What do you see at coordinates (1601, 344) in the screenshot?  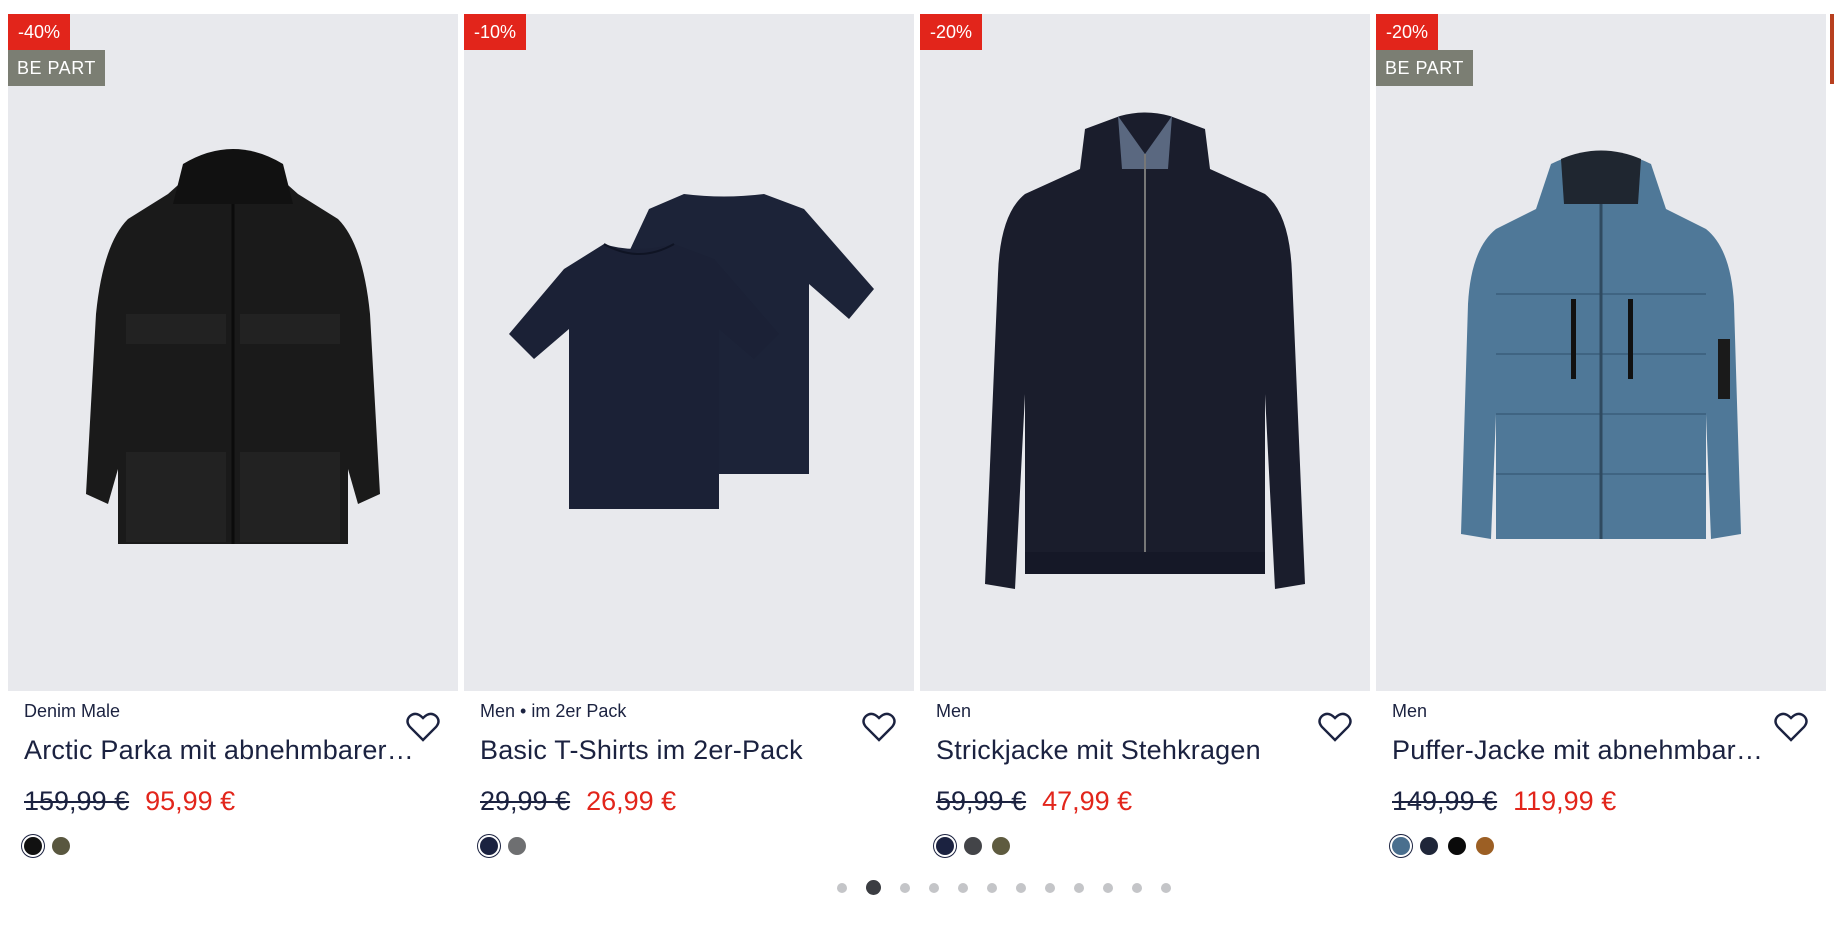 I see `puffer-jacket-image` at bounding box center [1601, 344].